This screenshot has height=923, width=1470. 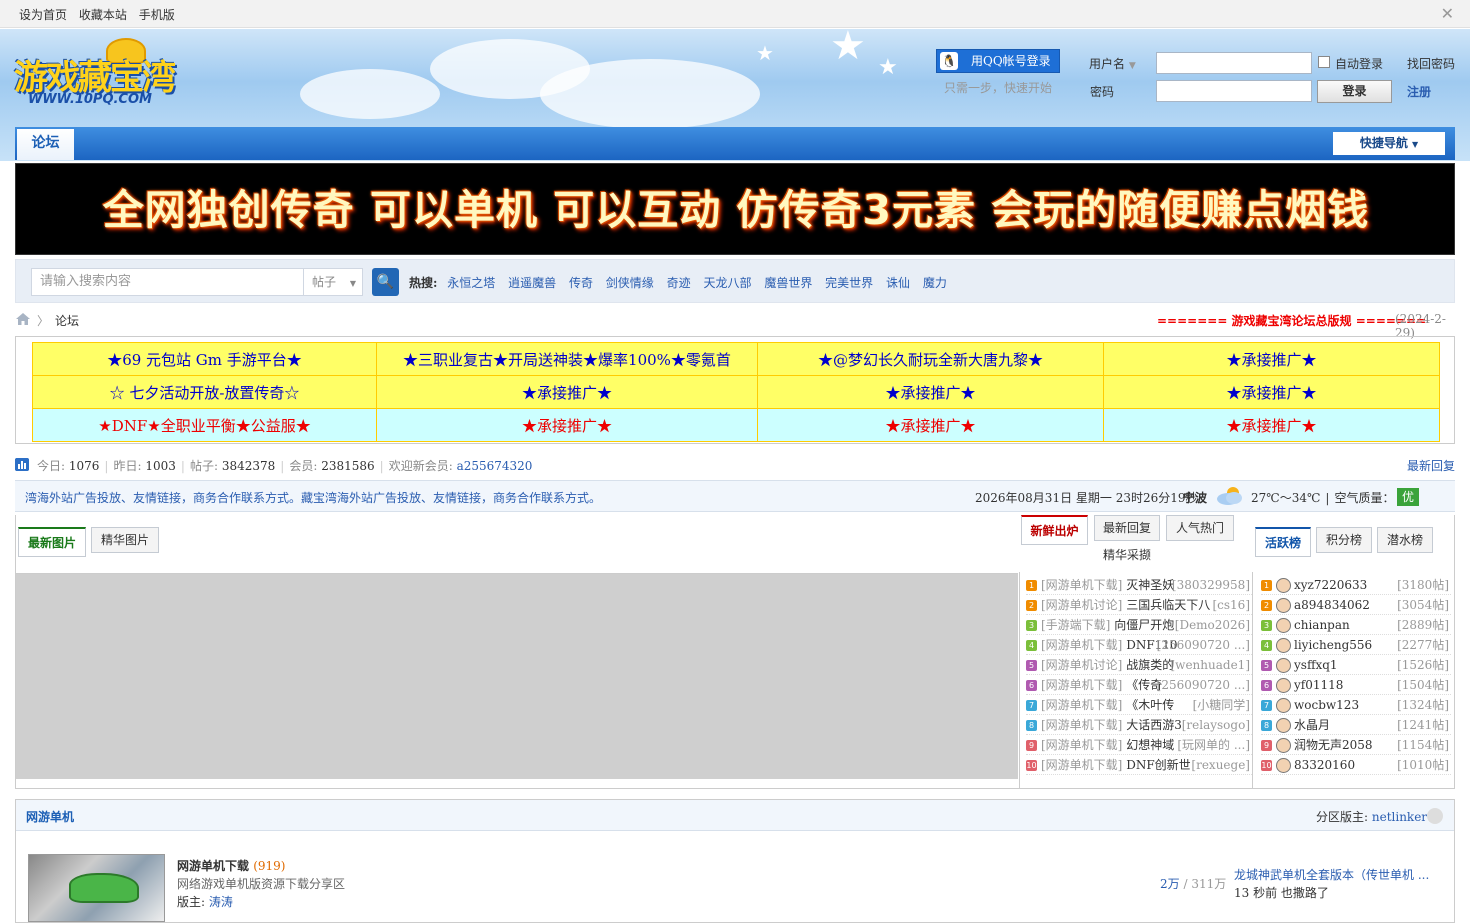 I want to click on user-row: 7 wocbw123 [1324帖], so click(x=1356, y=705).